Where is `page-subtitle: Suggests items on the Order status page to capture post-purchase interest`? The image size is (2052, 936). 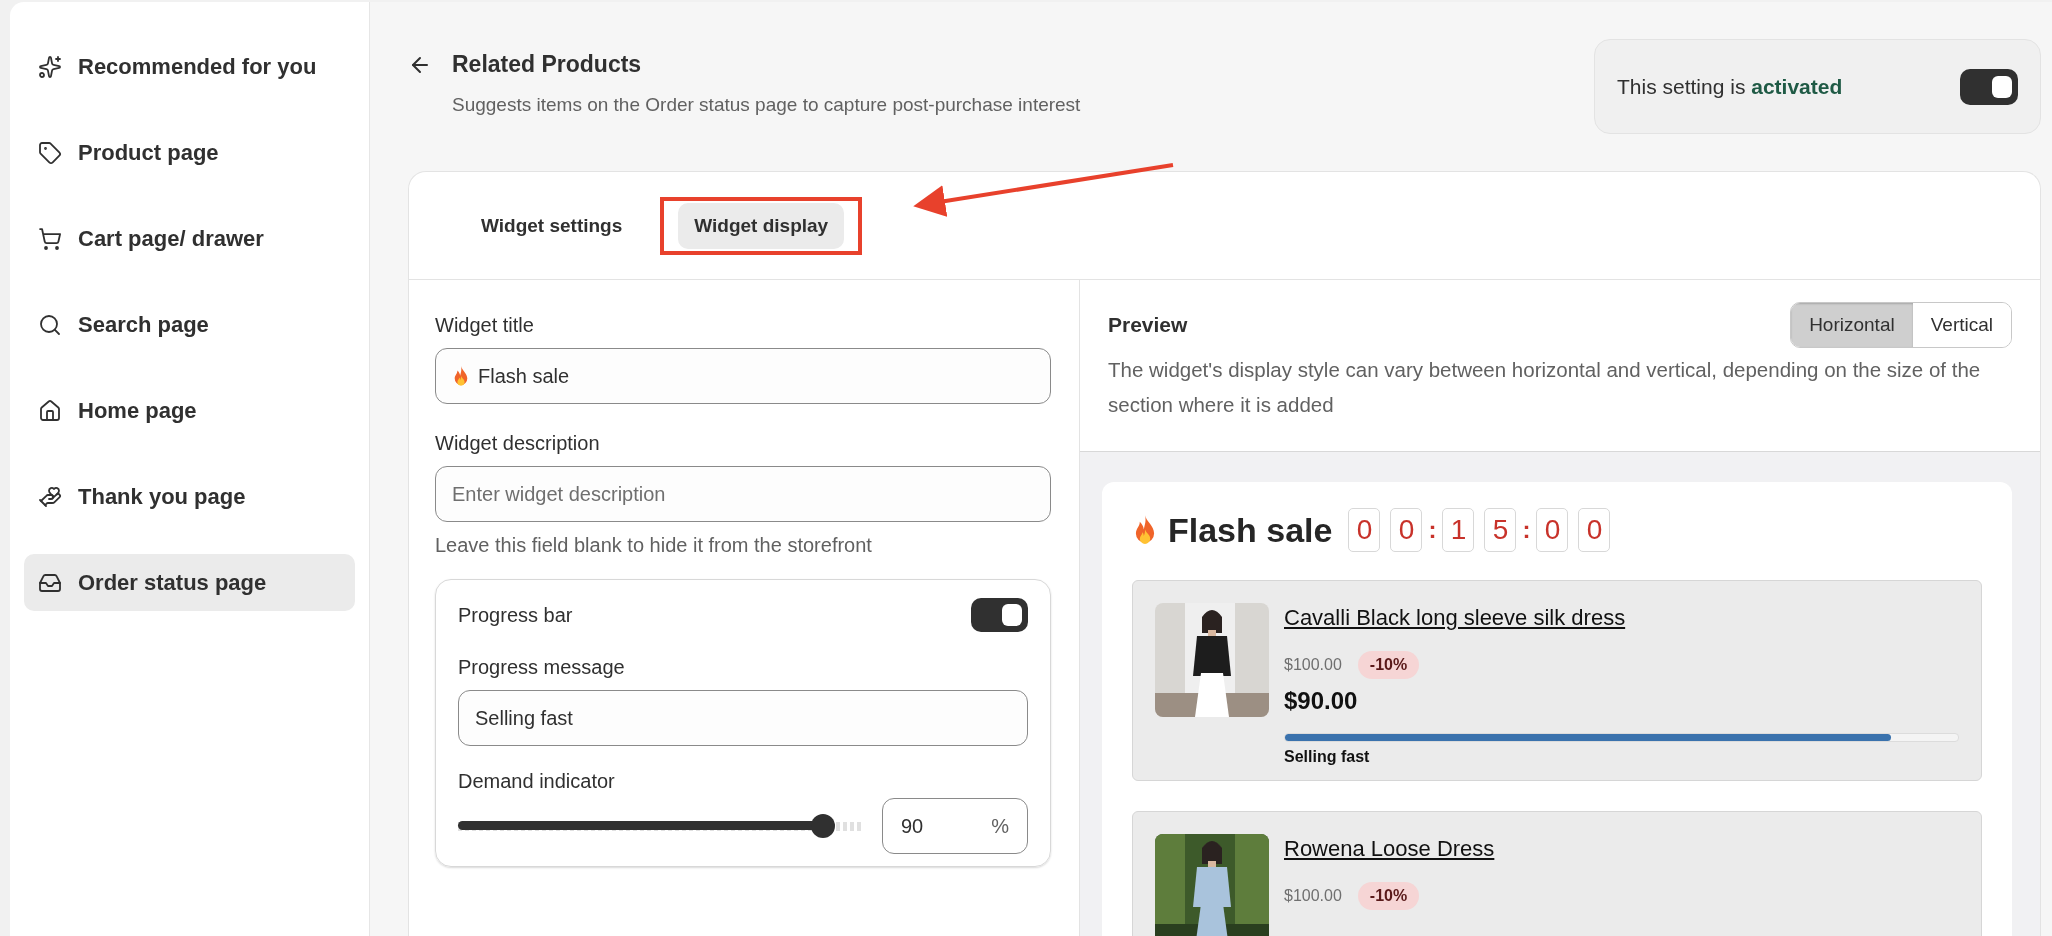
page-subtitle: Suggests items on the Order status page to capture post-purchase interest is located at coordinates (766, 105).